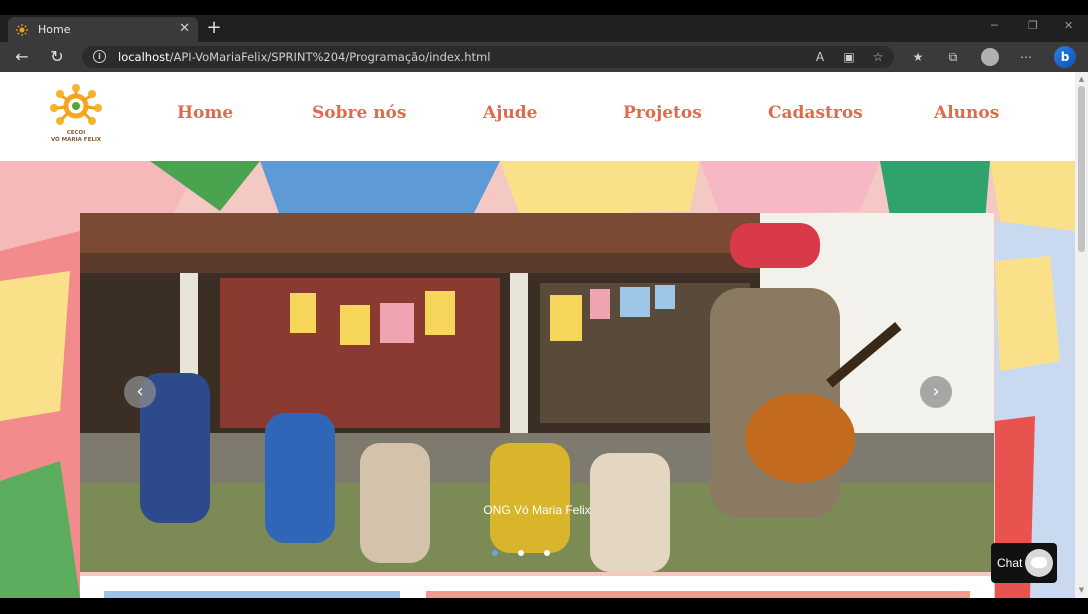  Describe the element at coordinates (140, 392) in the screenshot. I see `carousel-prev-button: ‹` at that location.